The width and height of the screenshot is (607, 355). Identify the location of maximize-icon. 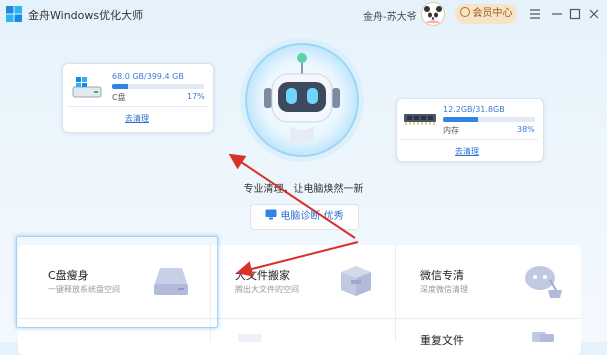
(575, 14).